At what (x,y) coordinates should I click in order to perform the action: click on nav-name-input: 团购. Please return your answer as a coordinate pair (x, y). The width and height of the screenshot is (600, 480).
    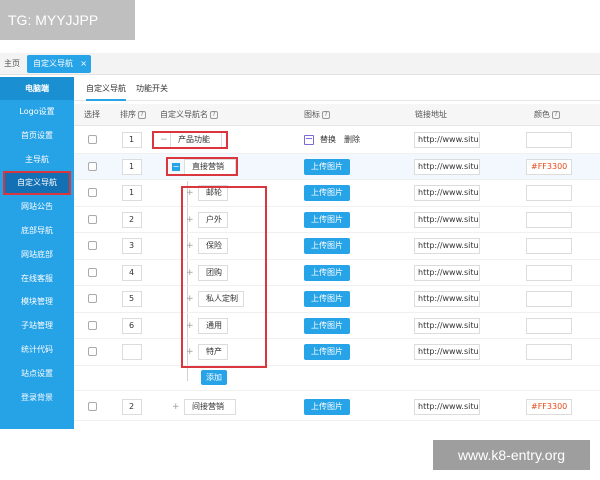
    Looking at the image, I should click on (213, 272).